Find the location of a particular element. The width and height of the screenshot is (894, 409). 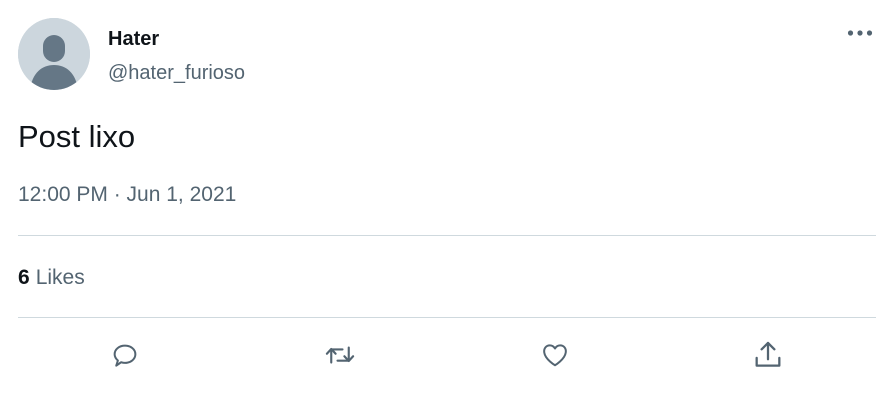

default-profile-icon is located at coordinates (54, 54).